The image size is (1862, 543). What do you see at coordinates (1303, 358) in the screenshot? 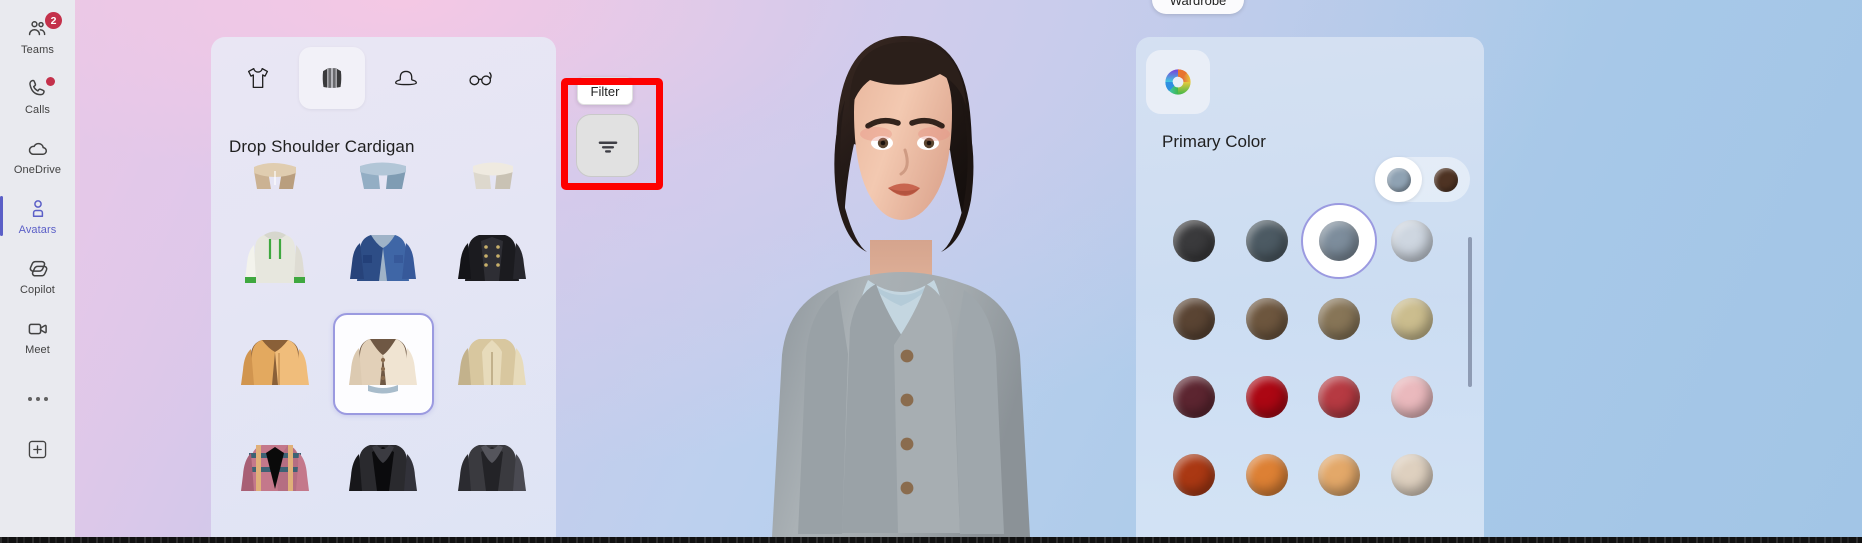
I see `color-swatch-grid` at bounding box center [1303, 358].